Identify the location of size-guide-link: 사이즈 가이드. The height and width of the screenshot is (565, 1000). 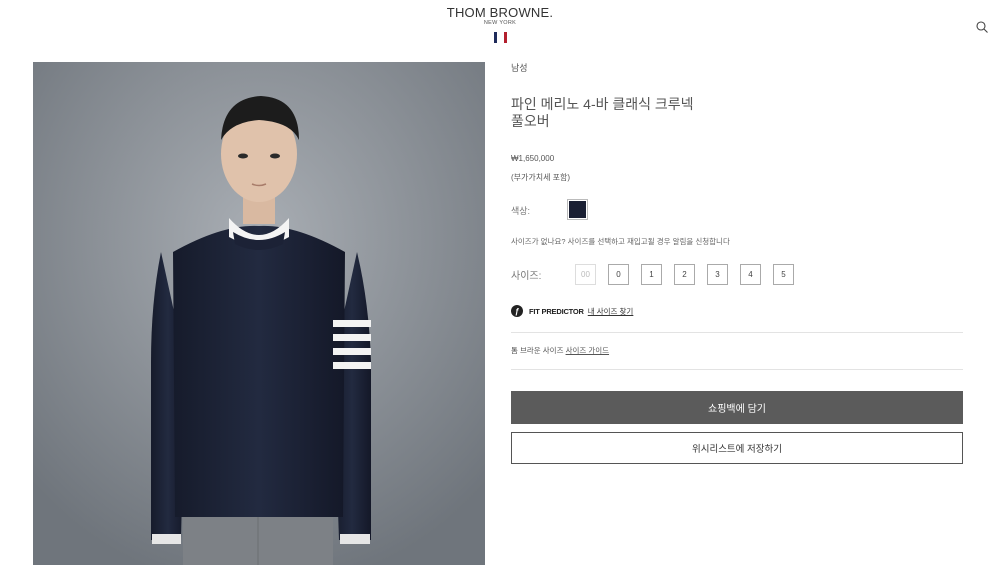
(587, 350).